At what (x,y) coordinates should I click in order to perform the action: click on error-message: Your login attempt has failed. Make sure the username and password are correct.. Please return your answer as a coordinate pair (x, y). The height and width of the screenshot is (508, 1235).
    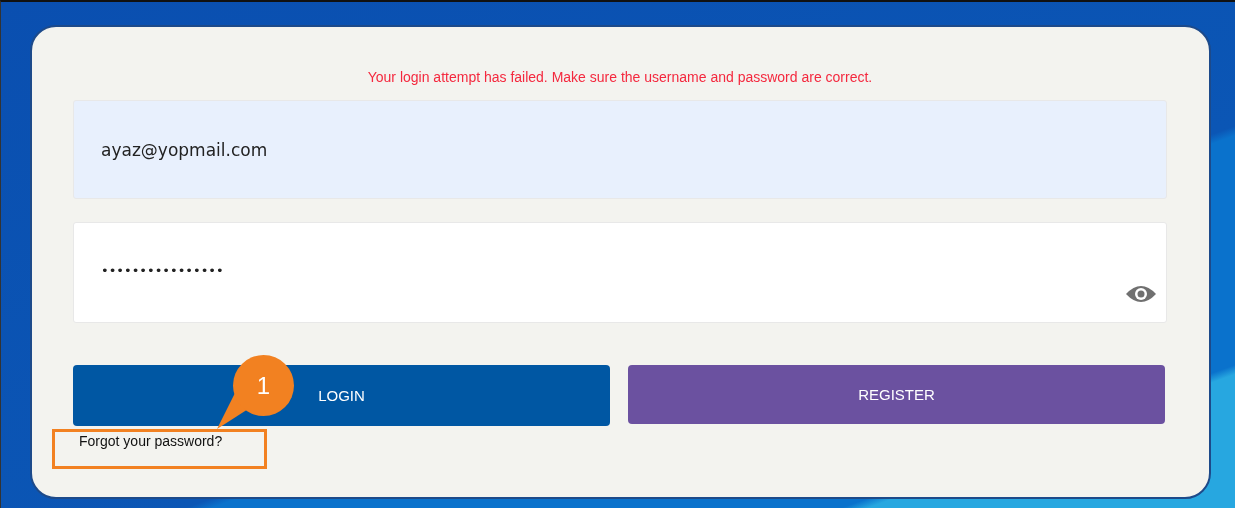
    Looking at the image, I should click on (620, 77).